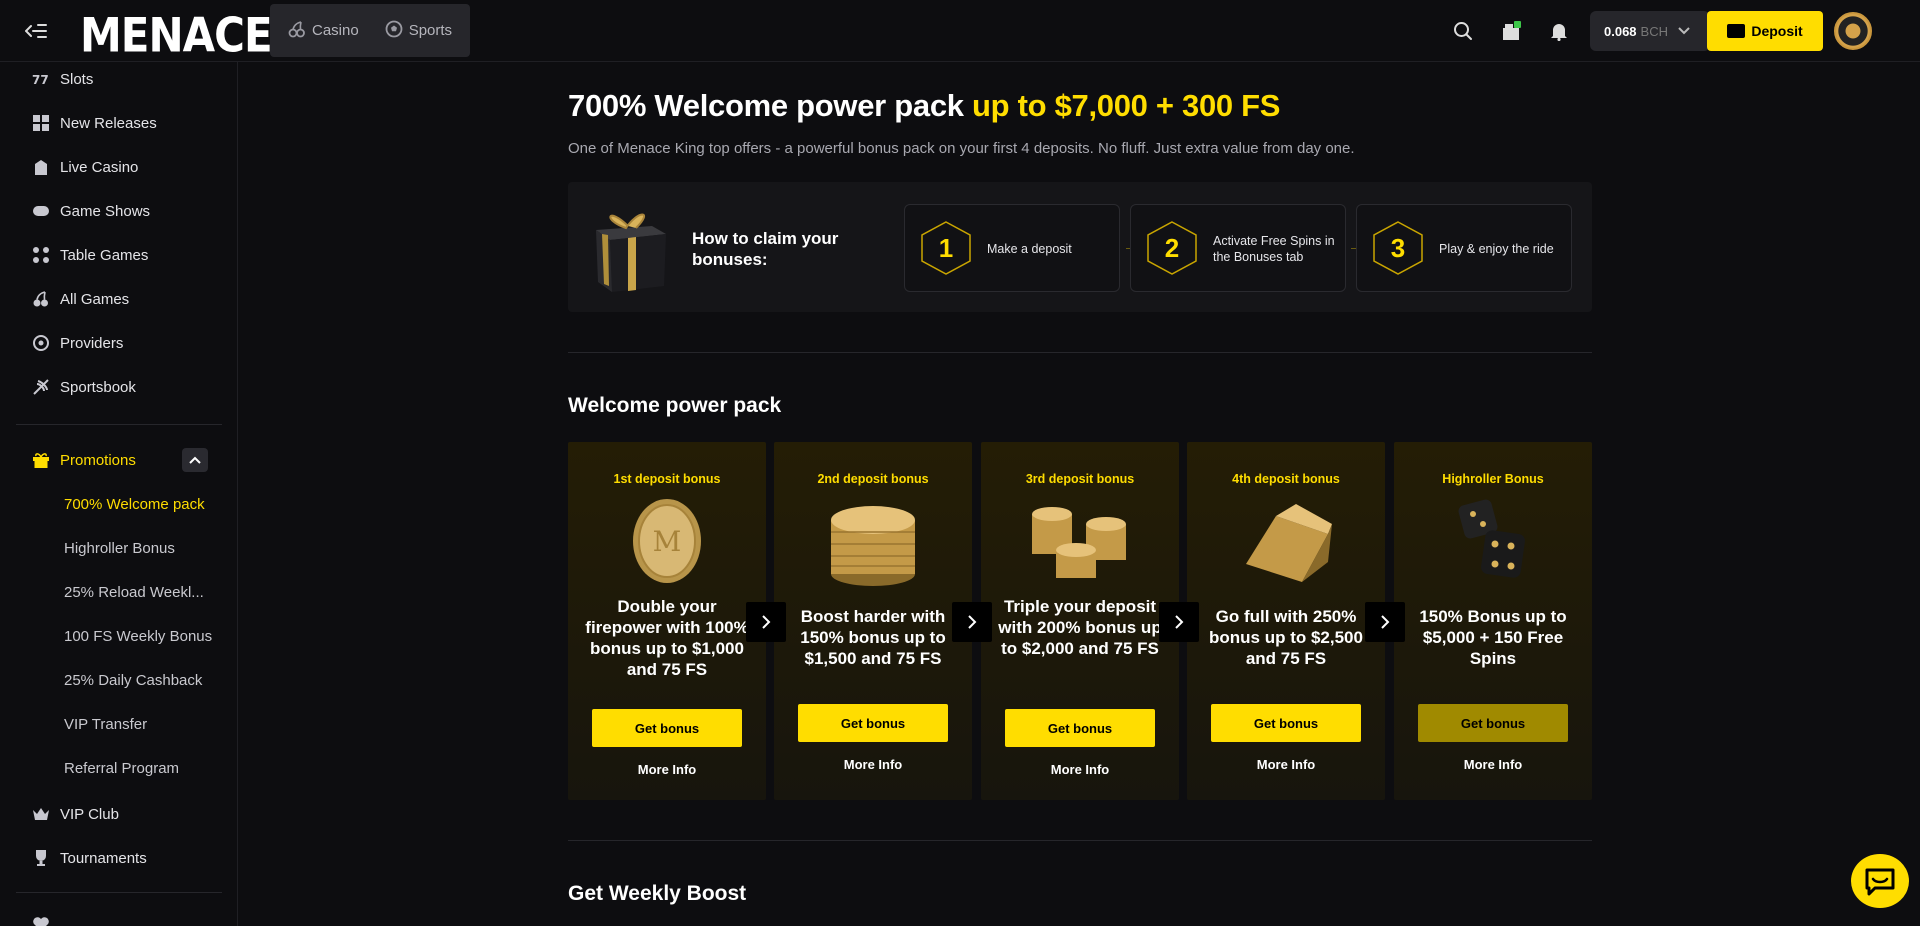 This screenshot has width=1920, height=926. I want to click on page-title-highlight: up to $7,000 + 300 FS, so click(1126, 105).